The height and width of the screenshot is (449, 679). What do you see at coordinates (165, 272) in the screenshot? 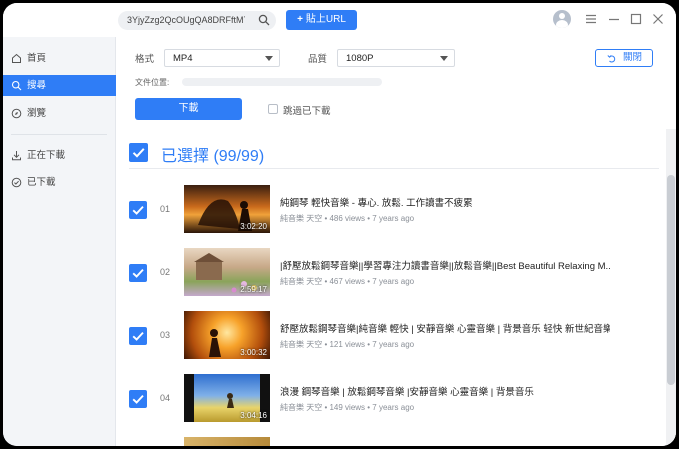
I see `item-index: 02` at bounding box center [165, 272].